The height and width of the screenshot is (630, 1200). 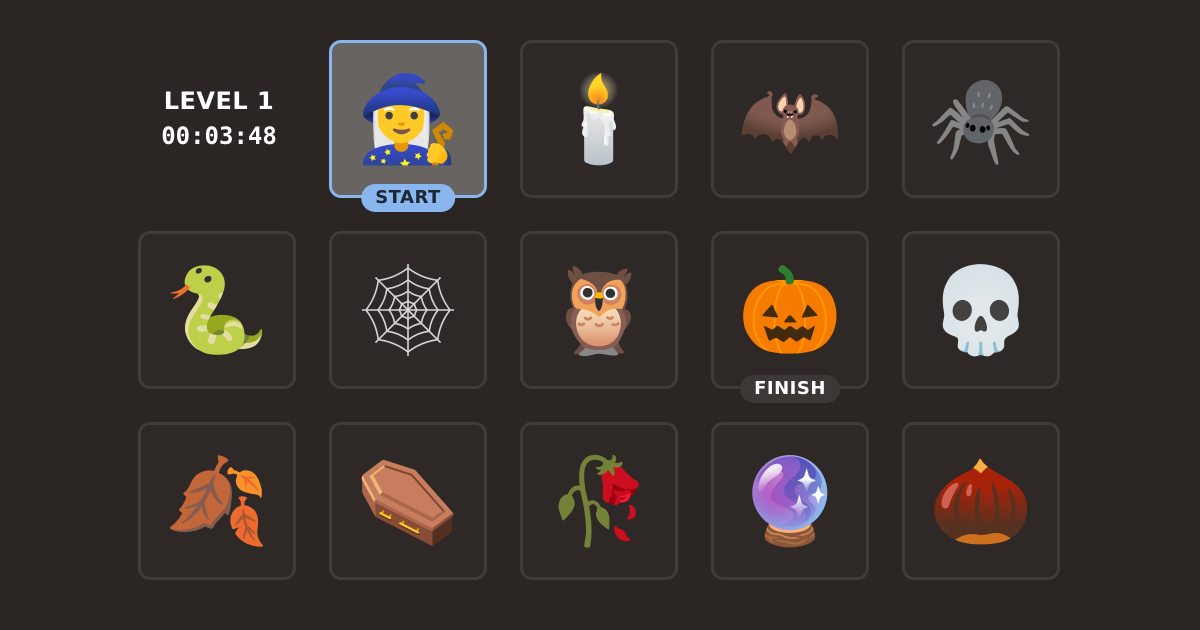 I want to click on board-tile-crystal-ball: 🔮, so click(x=790, y=501).